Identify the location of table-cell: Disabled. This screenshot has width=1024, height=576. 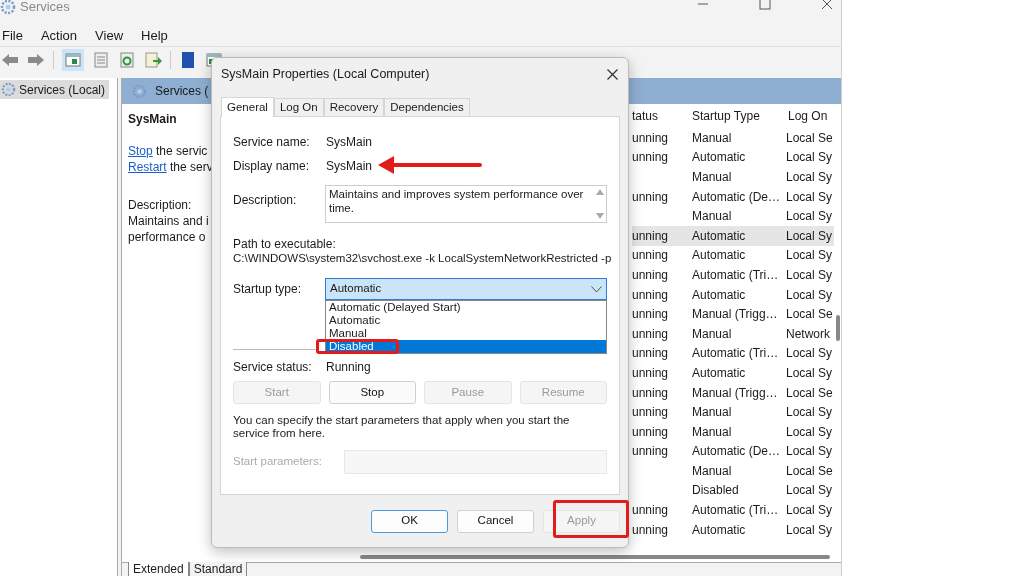
(715, 490).